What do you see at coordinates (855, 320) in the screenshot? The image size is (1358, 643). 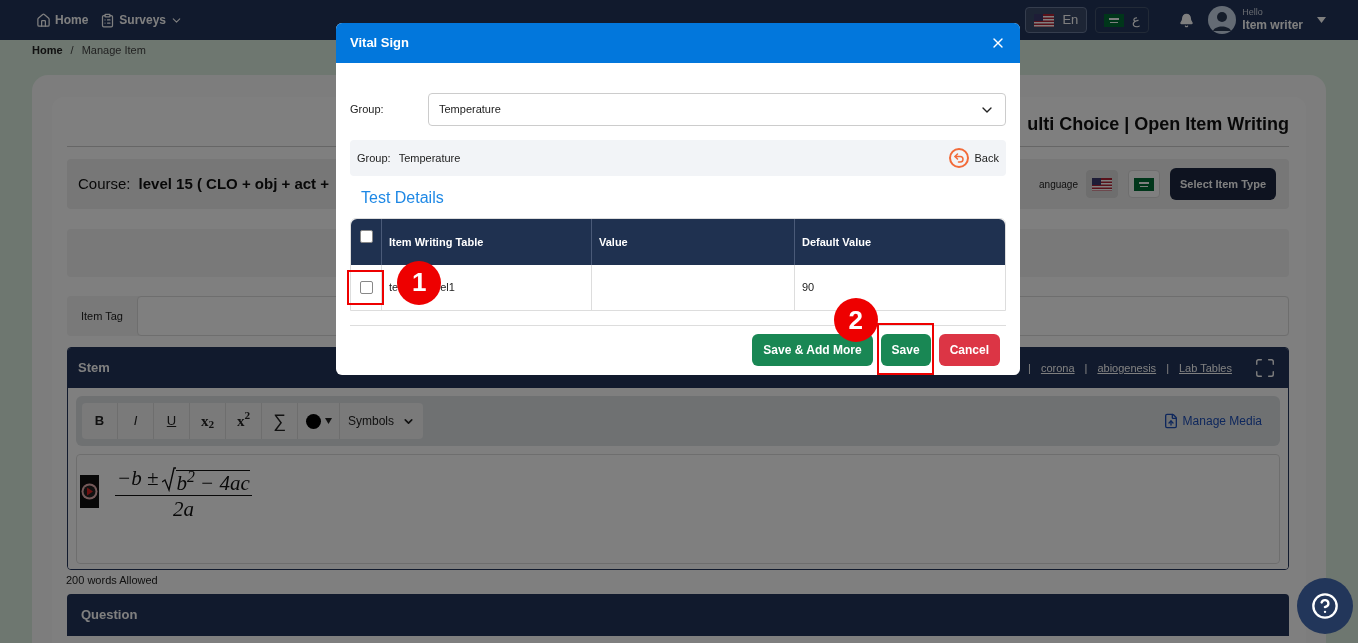 I see `step-badge: 2` at bounding box center [855, 320].